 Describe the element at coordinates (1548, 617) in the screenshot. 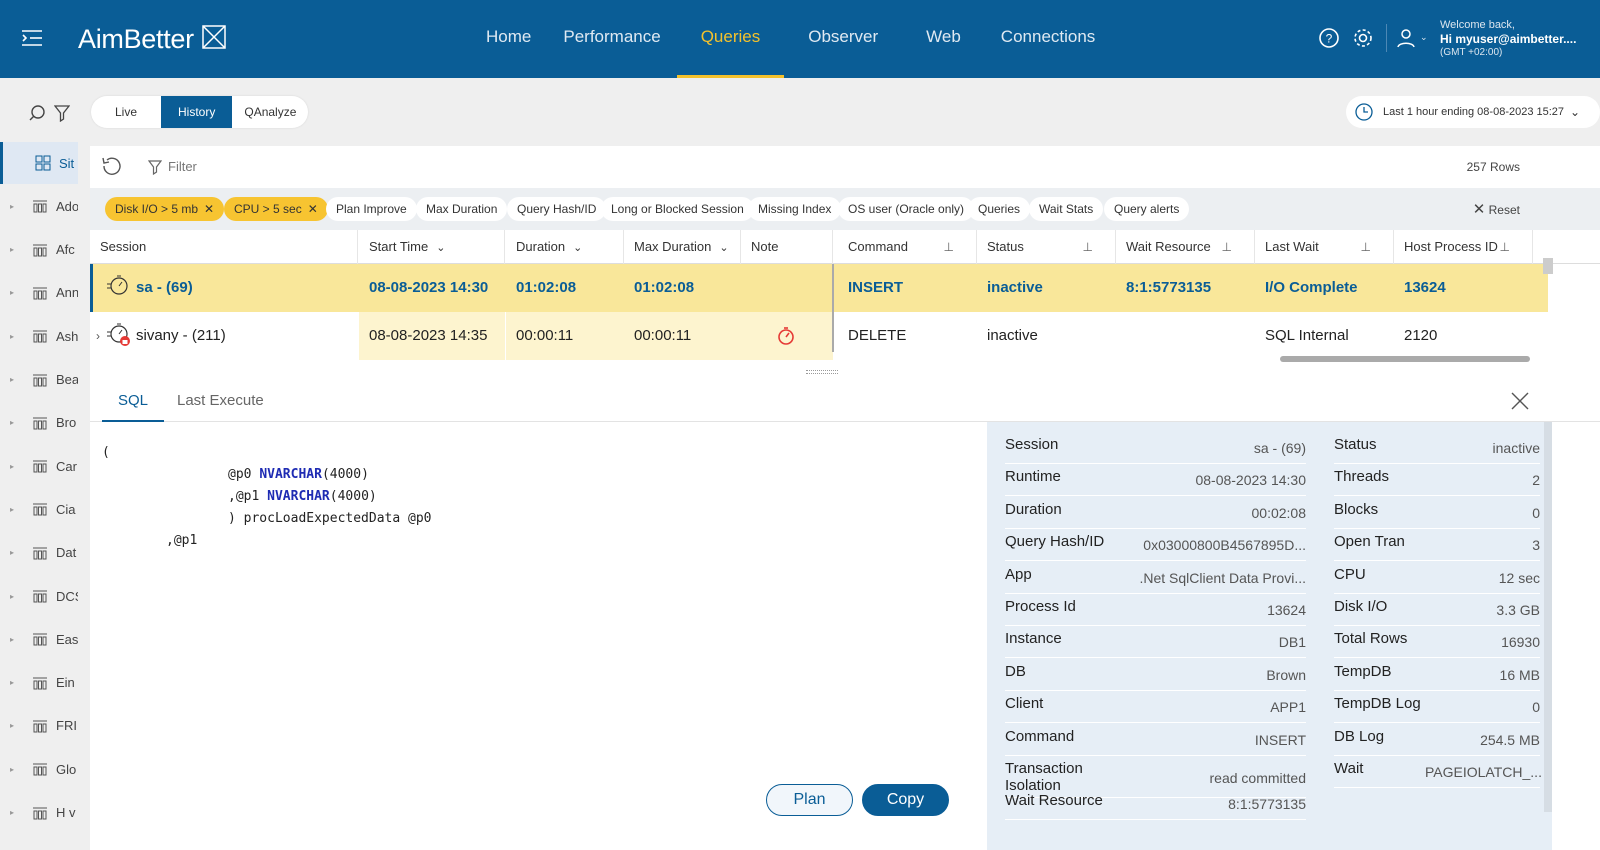

I see `details-scrollbar` at that location.